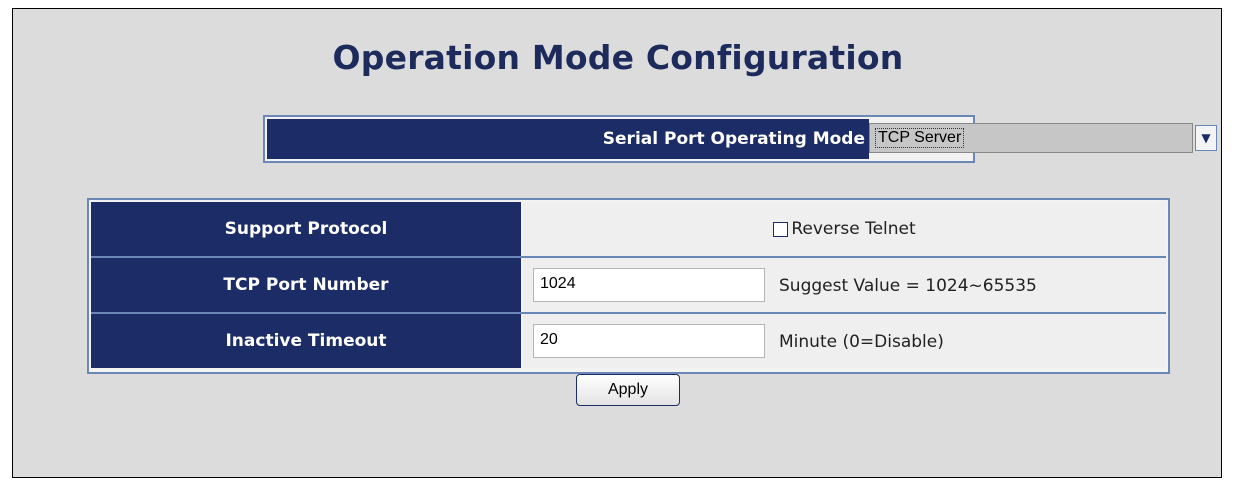 This screenshot has height=478, width=1236. I want to click on table-row-support-protocol: Support Protocol Reverse Telnet, so click(628, 229).